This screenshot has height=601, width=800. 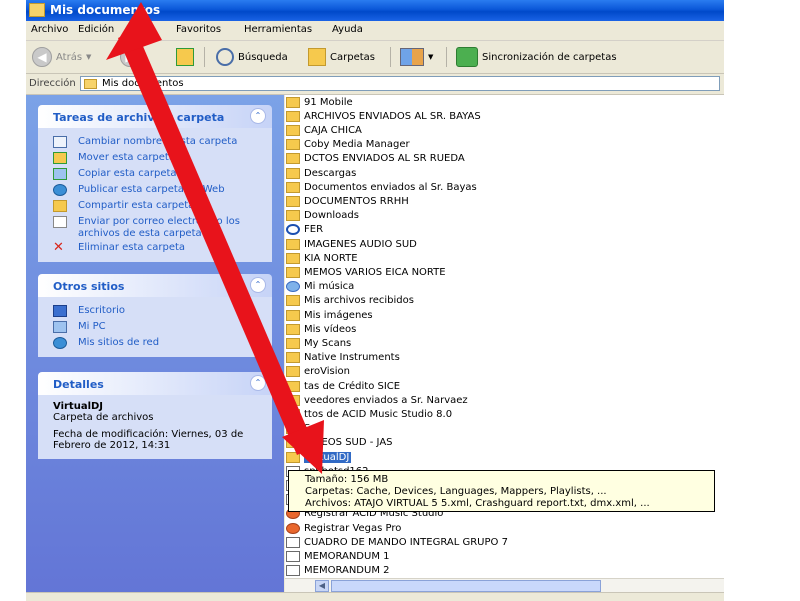 I want to click on file-item: CAJA CHICA, so click(x=324, y=130).